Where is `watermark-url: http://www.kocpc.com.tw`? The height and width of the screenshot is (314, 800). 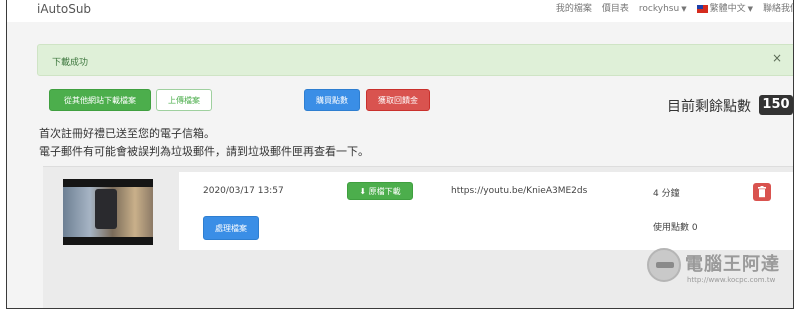
watermark-url: http://www.kocpc.com.tw is located at coordinates (731, 280).